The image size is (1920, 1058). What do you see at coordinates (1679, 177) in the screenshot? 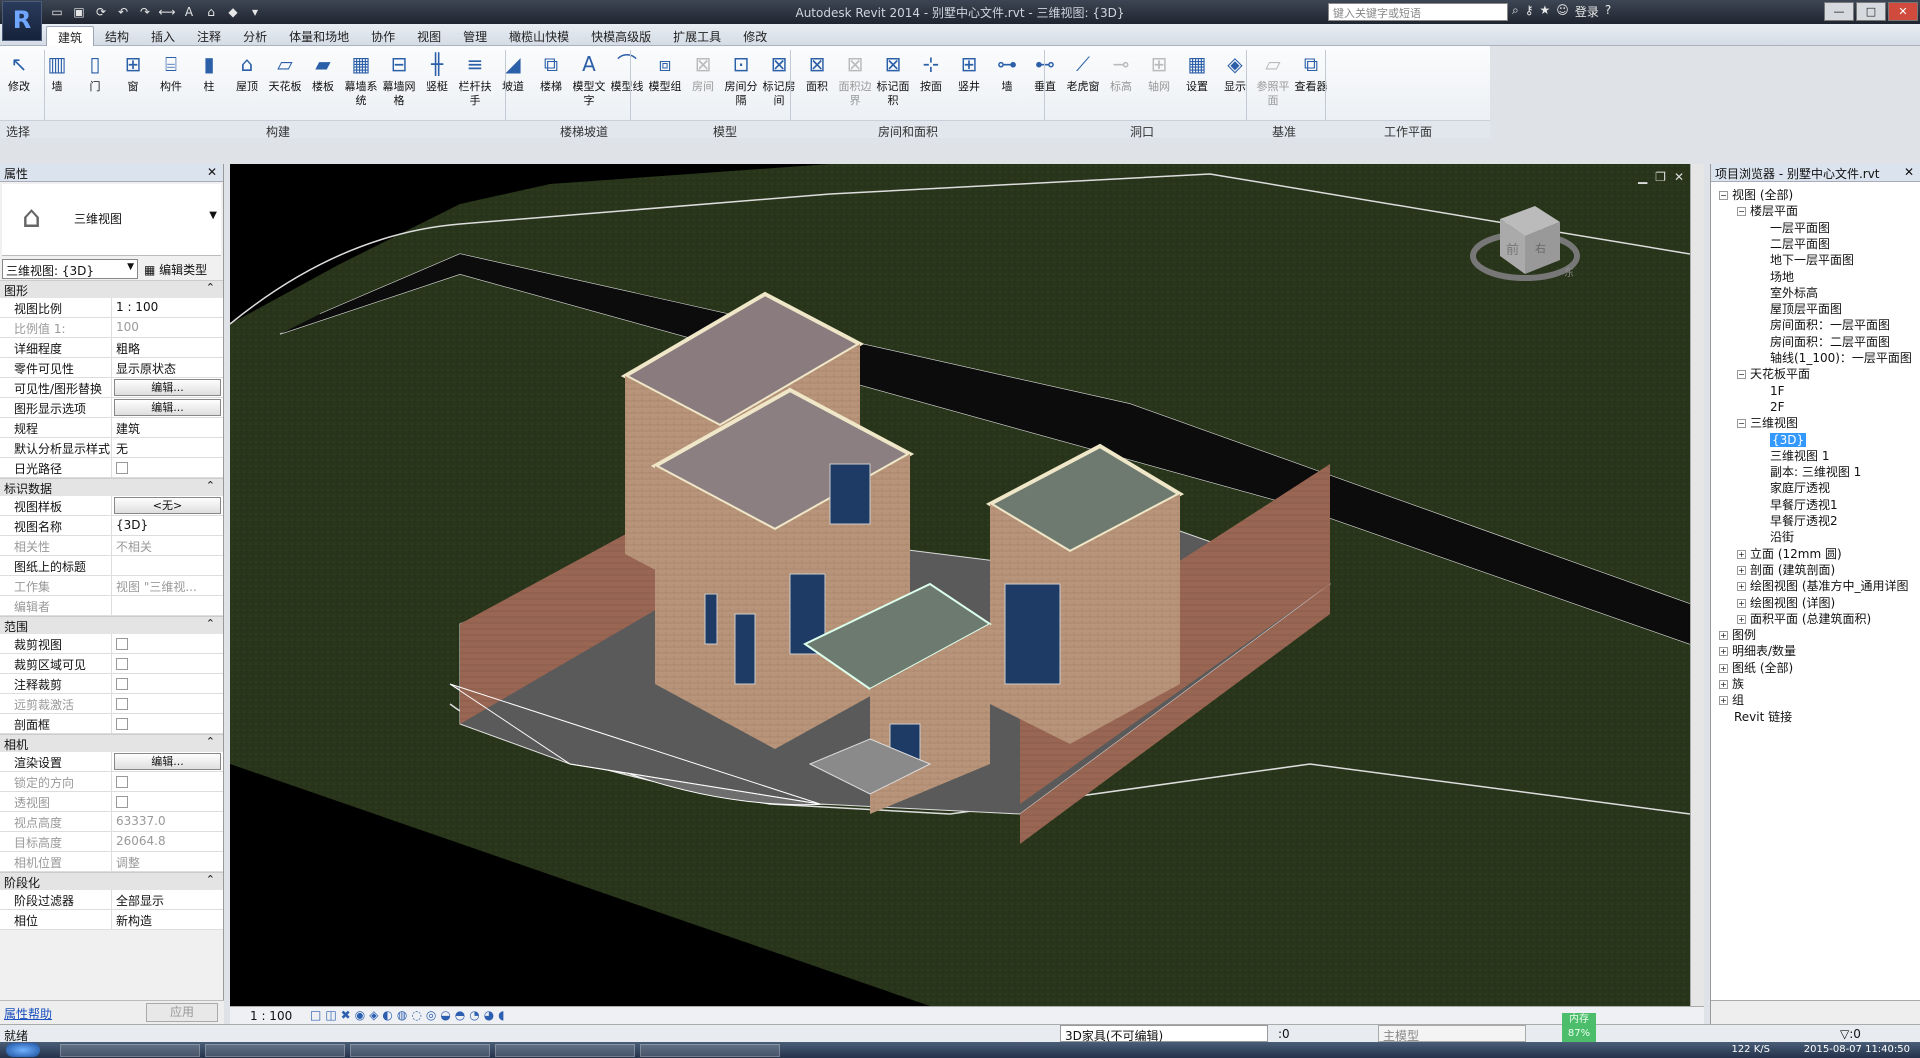
I see `close-view-icon: ✕` at bounding box center [1679, 177].